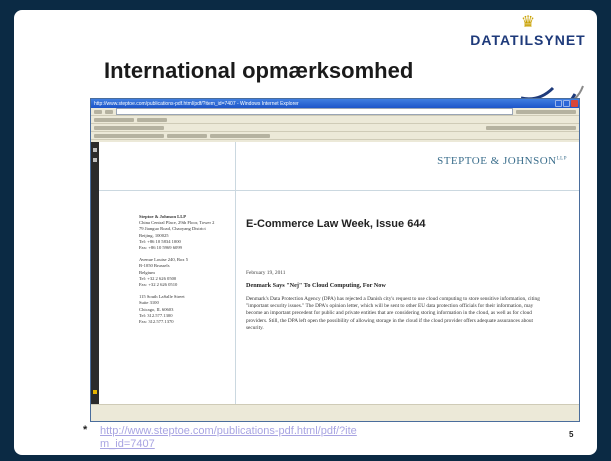  What do you see at coordinates (109, 111) in the screenshot?
I see `forward-button` at bounding box center [109, 111].